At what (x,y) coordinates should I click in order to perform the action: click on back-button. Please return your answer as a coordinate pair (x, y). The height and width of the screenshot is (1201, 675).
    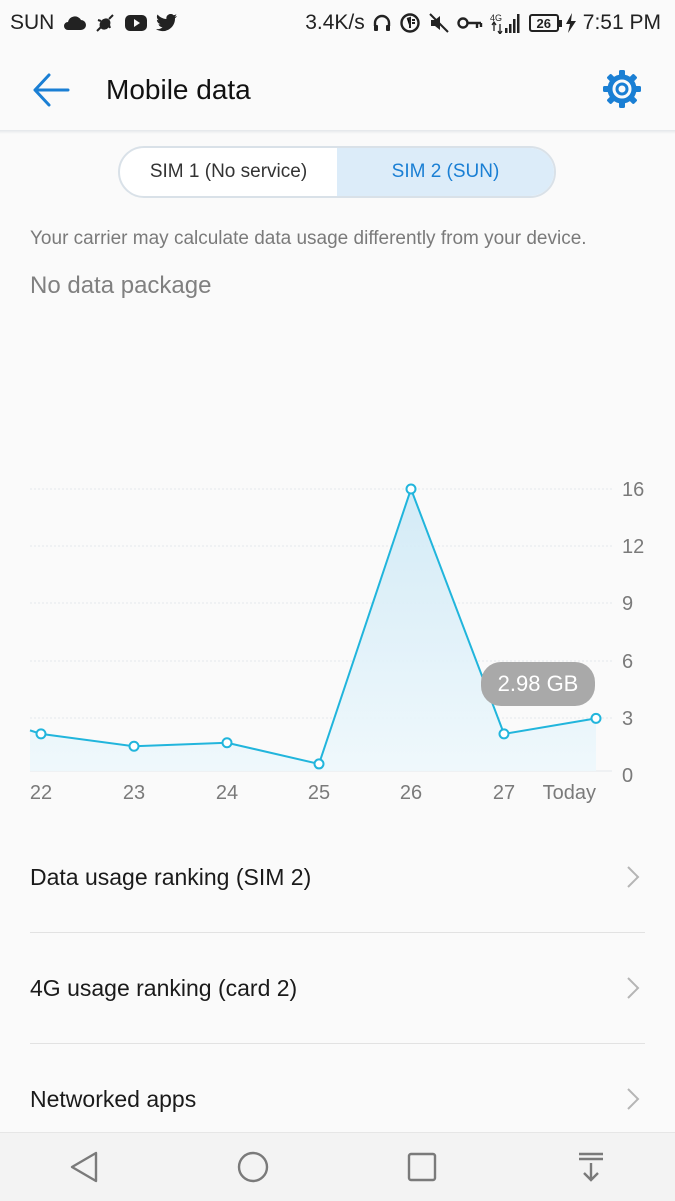
    Looking at the image, I should click on (51, 90).